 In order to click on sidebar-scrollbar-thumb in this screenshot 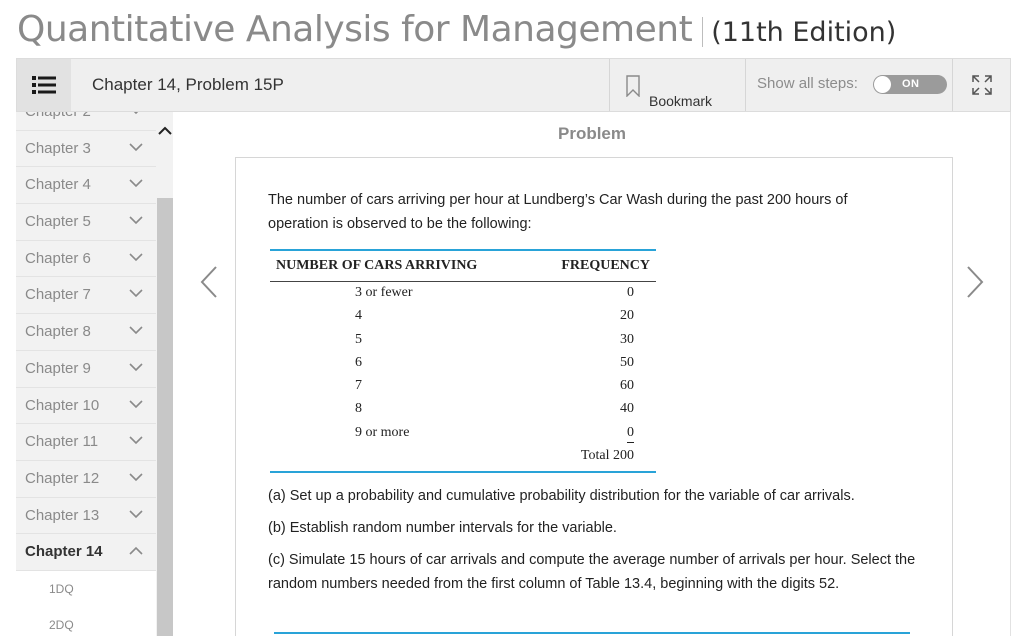, I will do `click(165, 417)`.